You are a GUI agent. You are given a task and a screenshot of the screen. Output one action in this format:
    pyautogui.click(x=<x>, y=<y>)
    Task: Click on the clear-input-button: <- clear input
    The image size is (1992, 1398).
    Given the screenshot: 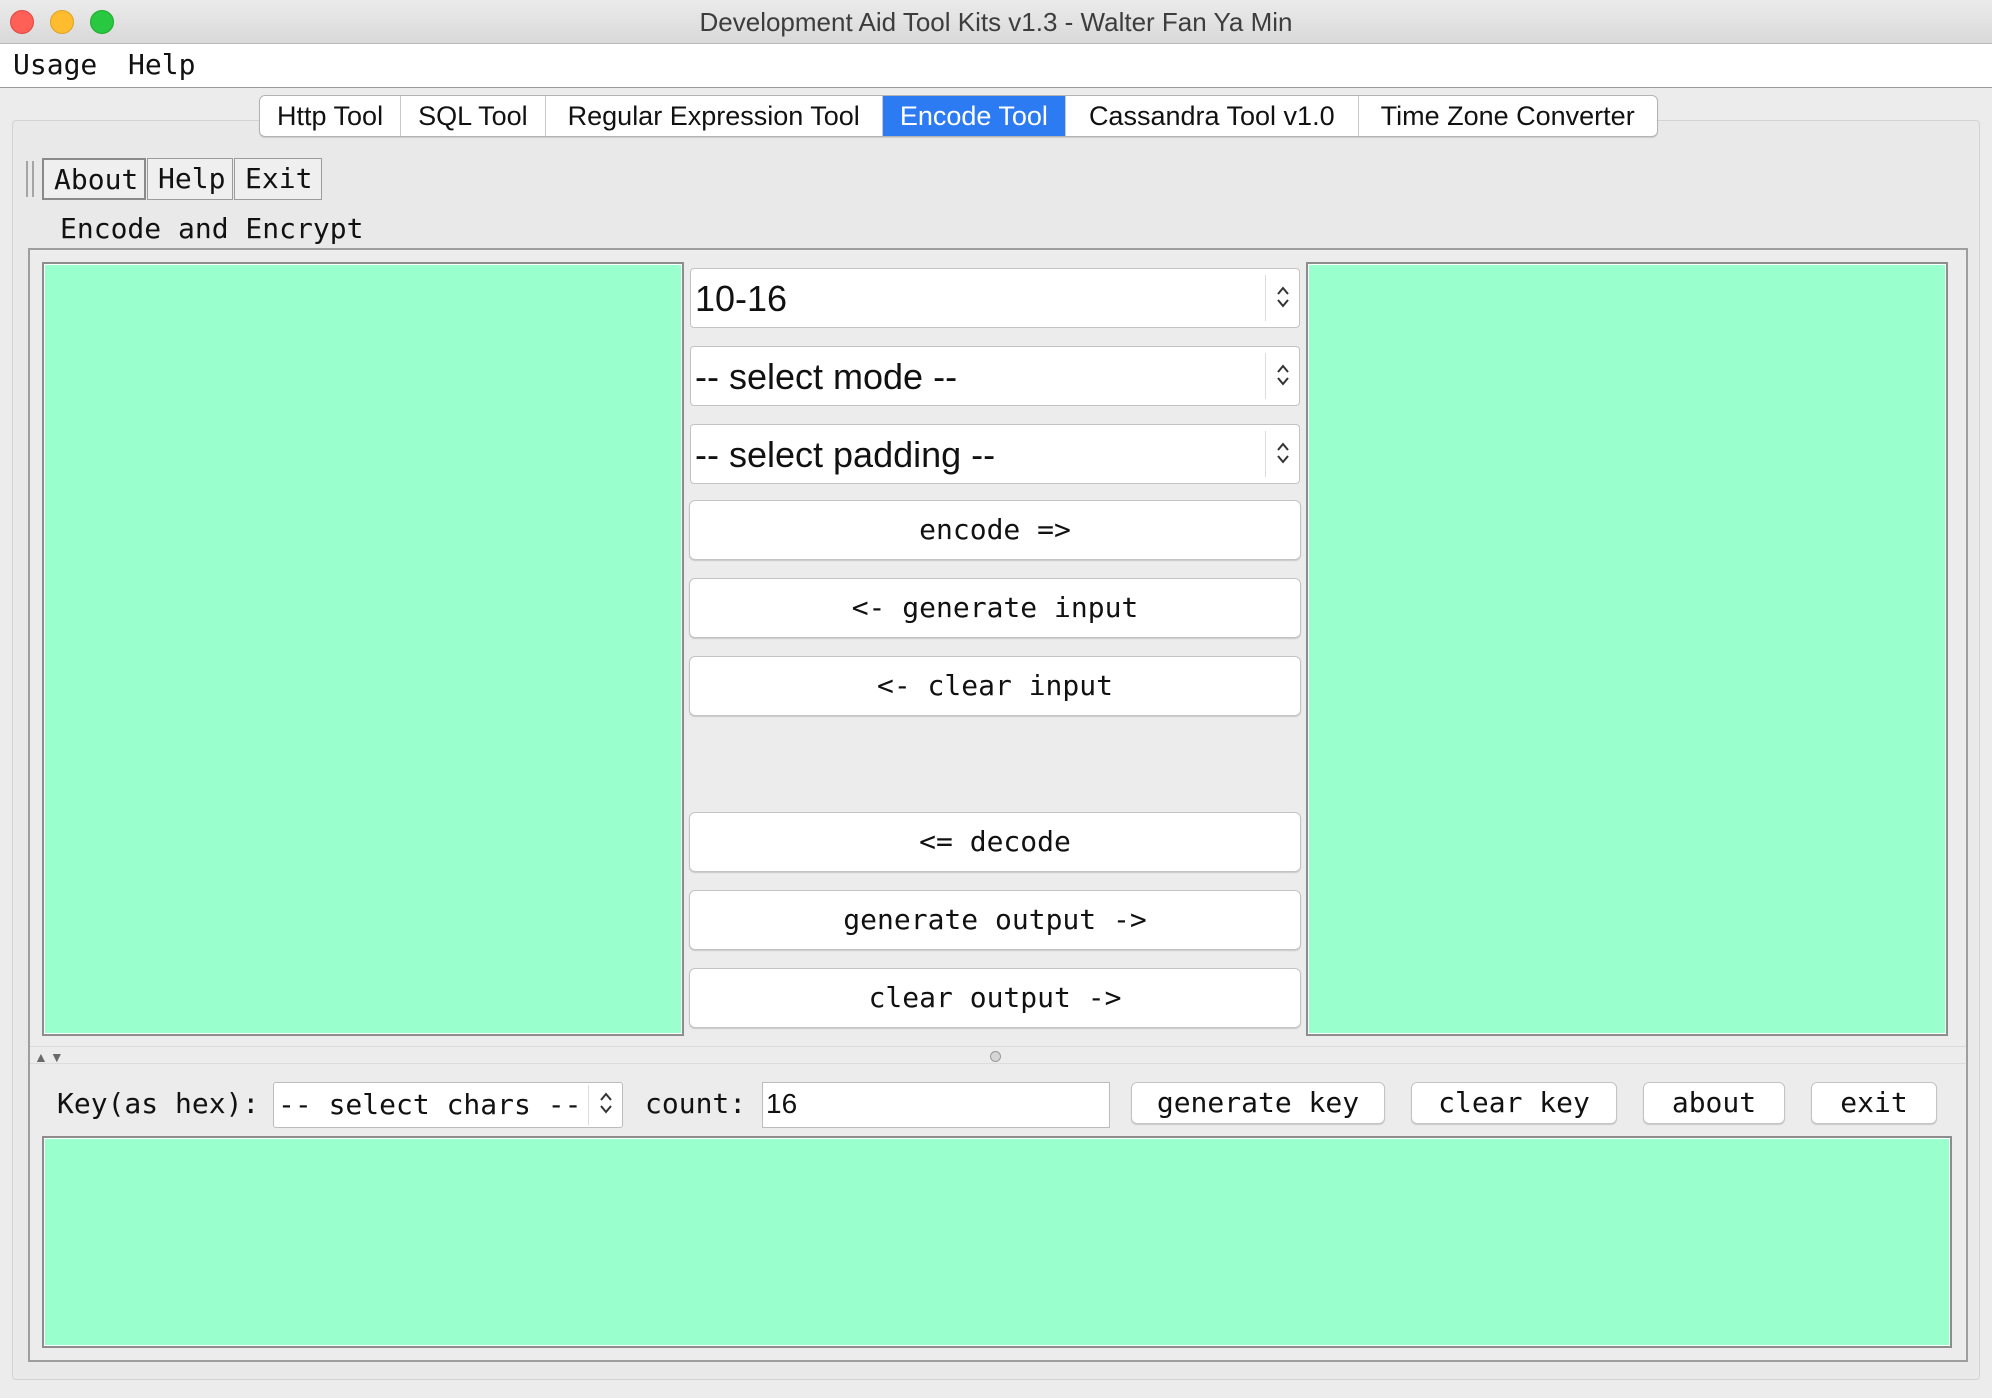 What is the action you would take?
    pyautogui.click(x=995, y=686)
    